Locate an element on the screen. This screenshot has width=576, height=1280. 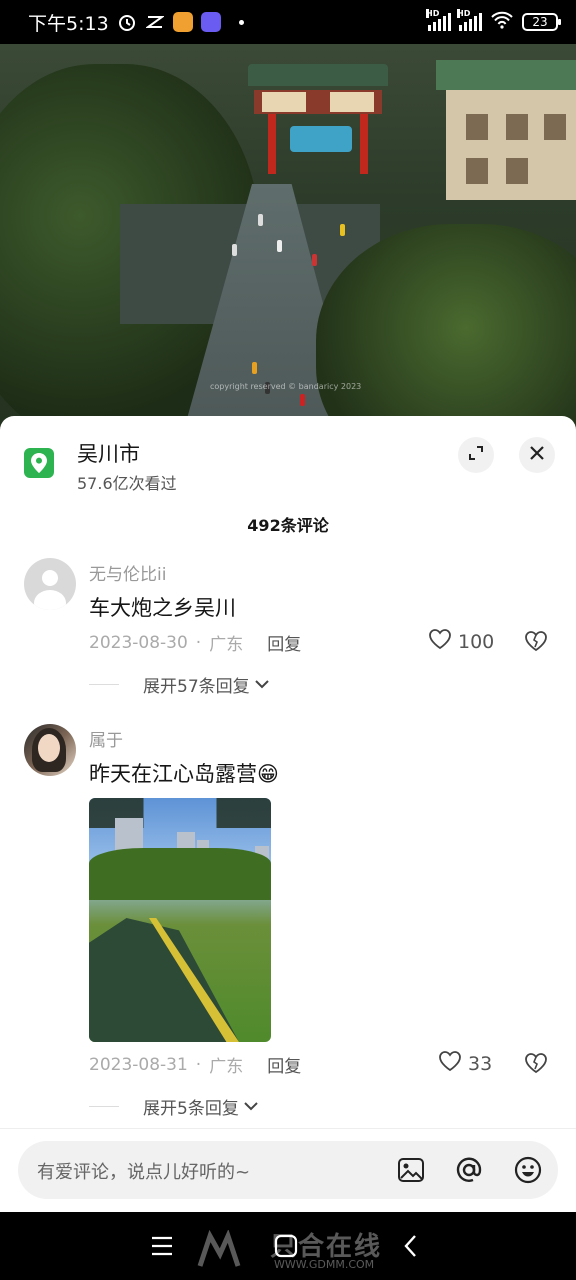
comment-meta: 2023-08-31 · 广东 回复 is located at coordinates (195, 1065).